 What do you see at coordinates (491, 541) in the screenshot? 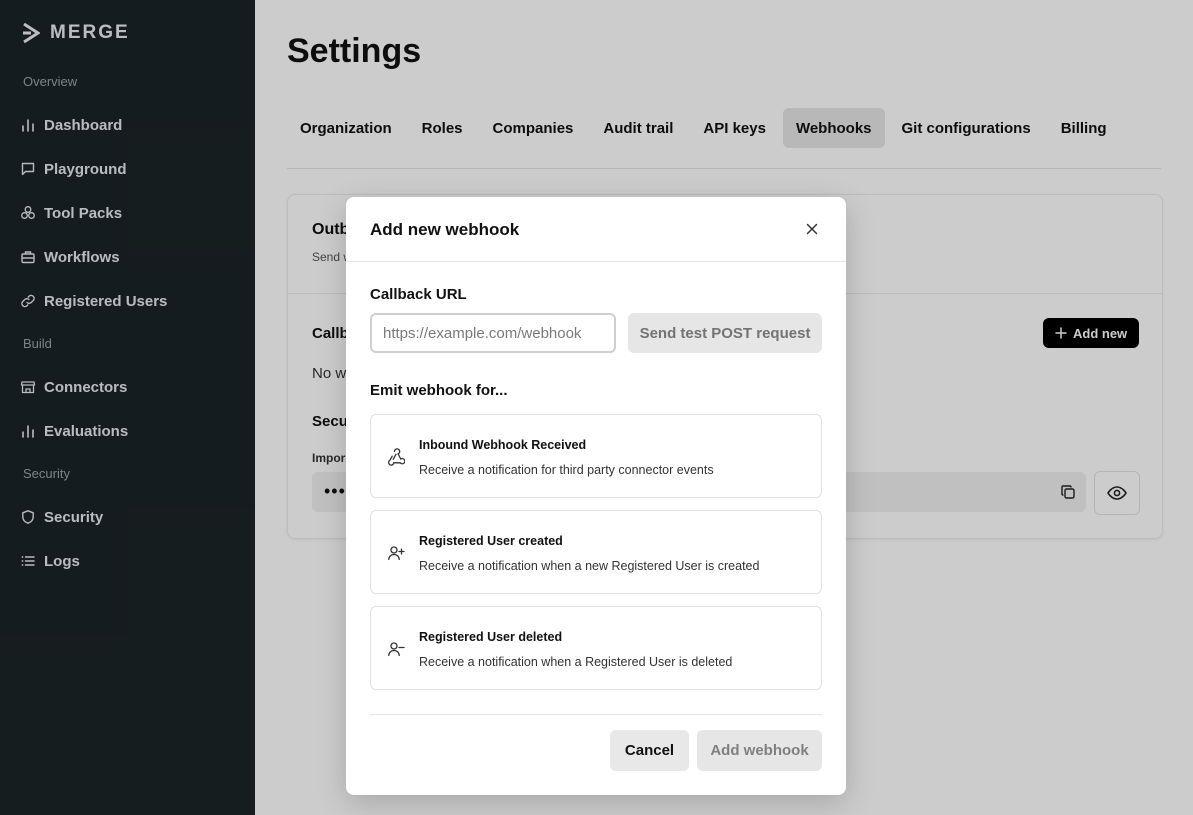
I see `option-title: Registered User created` at bounding box center [491, 541].